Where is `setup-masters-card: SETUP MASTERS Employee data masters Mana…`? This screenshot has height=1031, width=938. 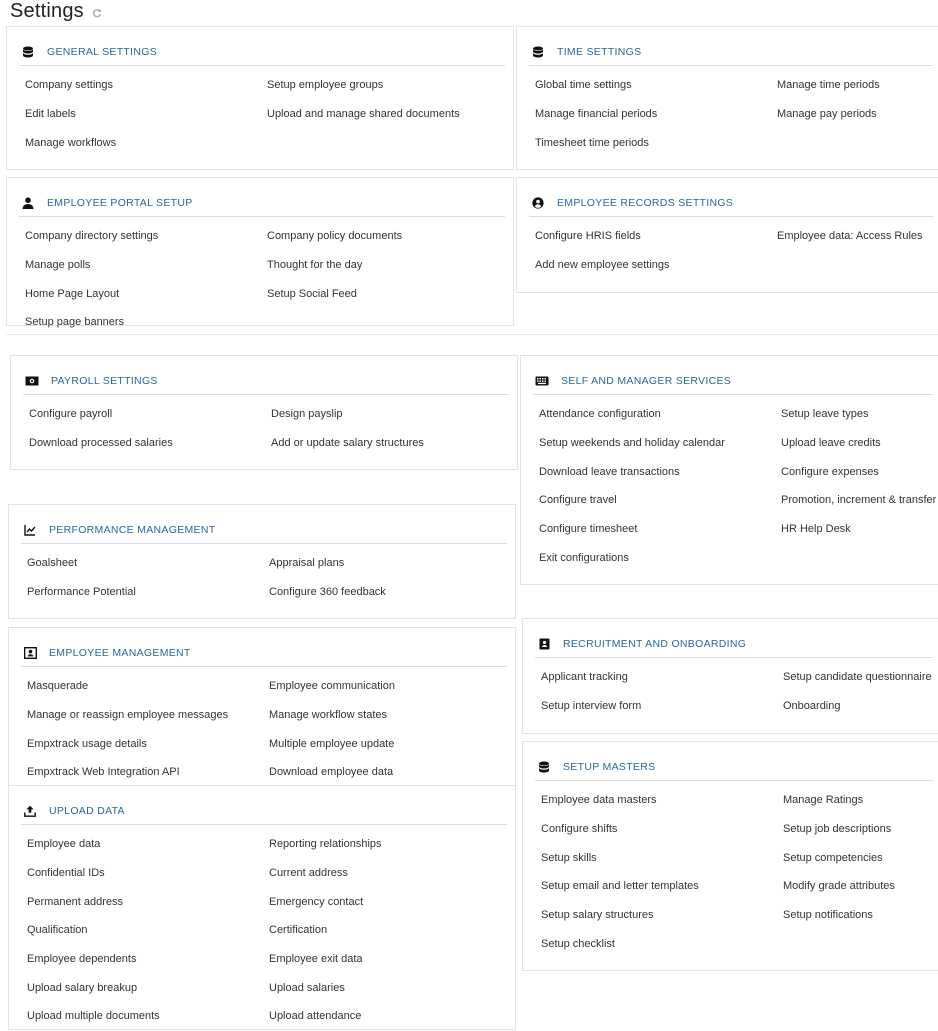
setup-masters-card: SETUP MASTERS Employee data masters Mana… is located at coordinates (730, 856).